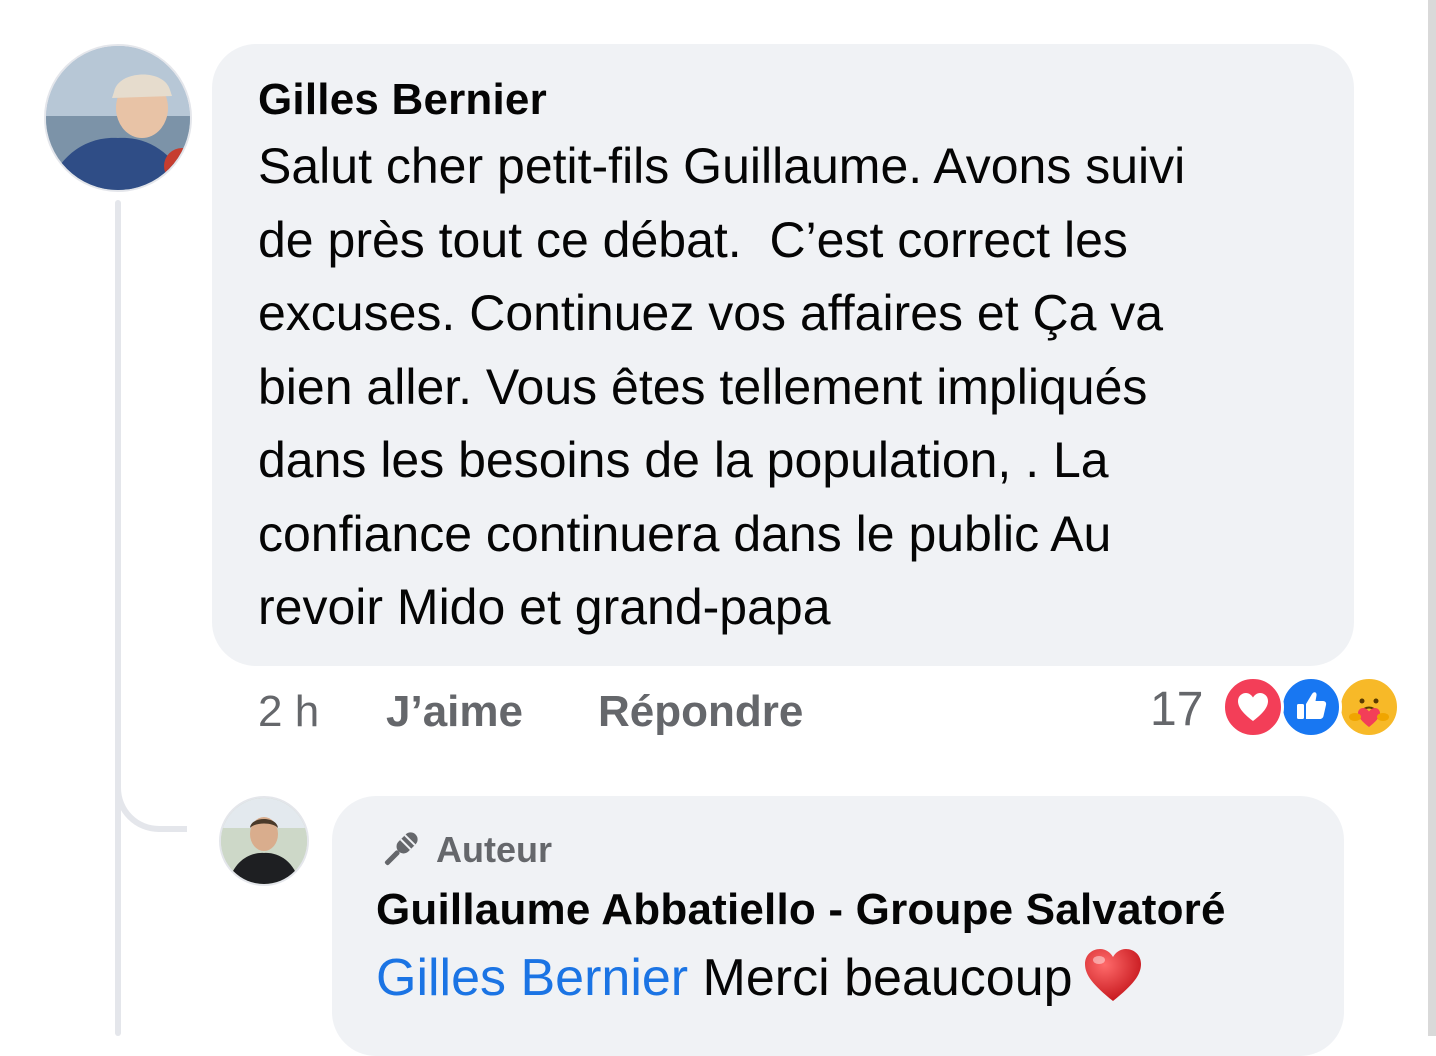  Describe the element at coordinates (532, 978) in the screenshot. I see `mention-link: Gilles Bernier` at that location.